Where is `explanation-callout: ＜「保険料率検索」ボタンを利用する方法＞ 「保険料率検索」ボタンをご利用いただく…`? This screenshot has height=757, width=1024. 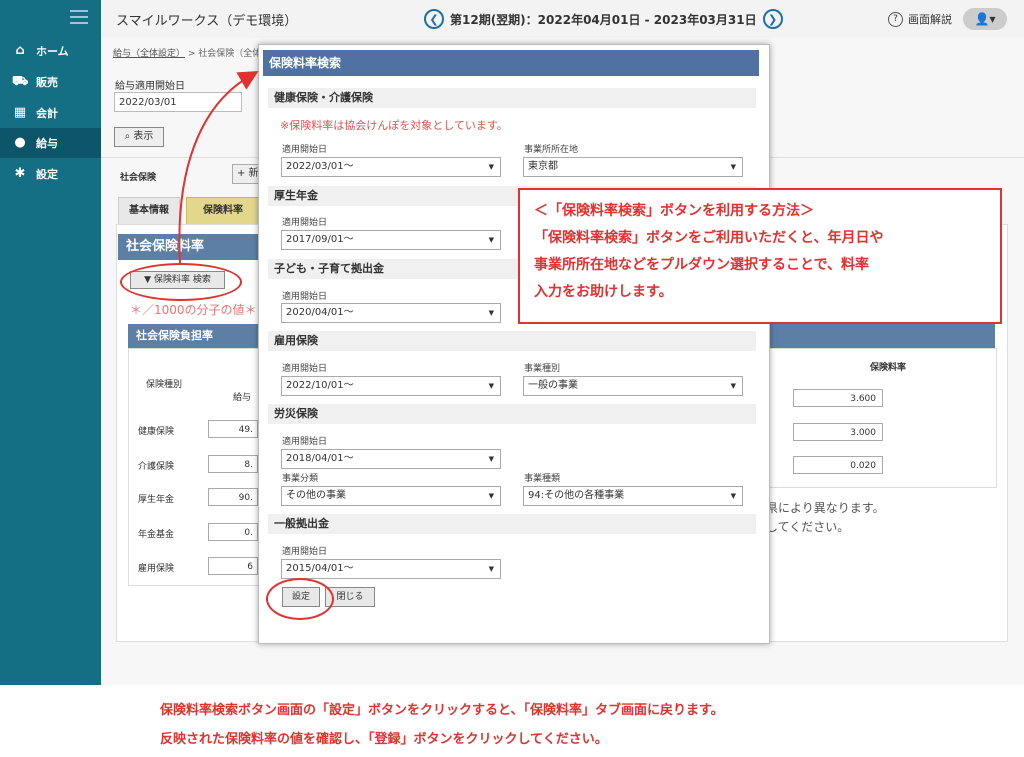
explanation-callout: ＜「保険料率検索」ボタンを利用する方法＞ 「保険料率検索」ボタンをご利用いただく… is located at coordinates (760, 256).